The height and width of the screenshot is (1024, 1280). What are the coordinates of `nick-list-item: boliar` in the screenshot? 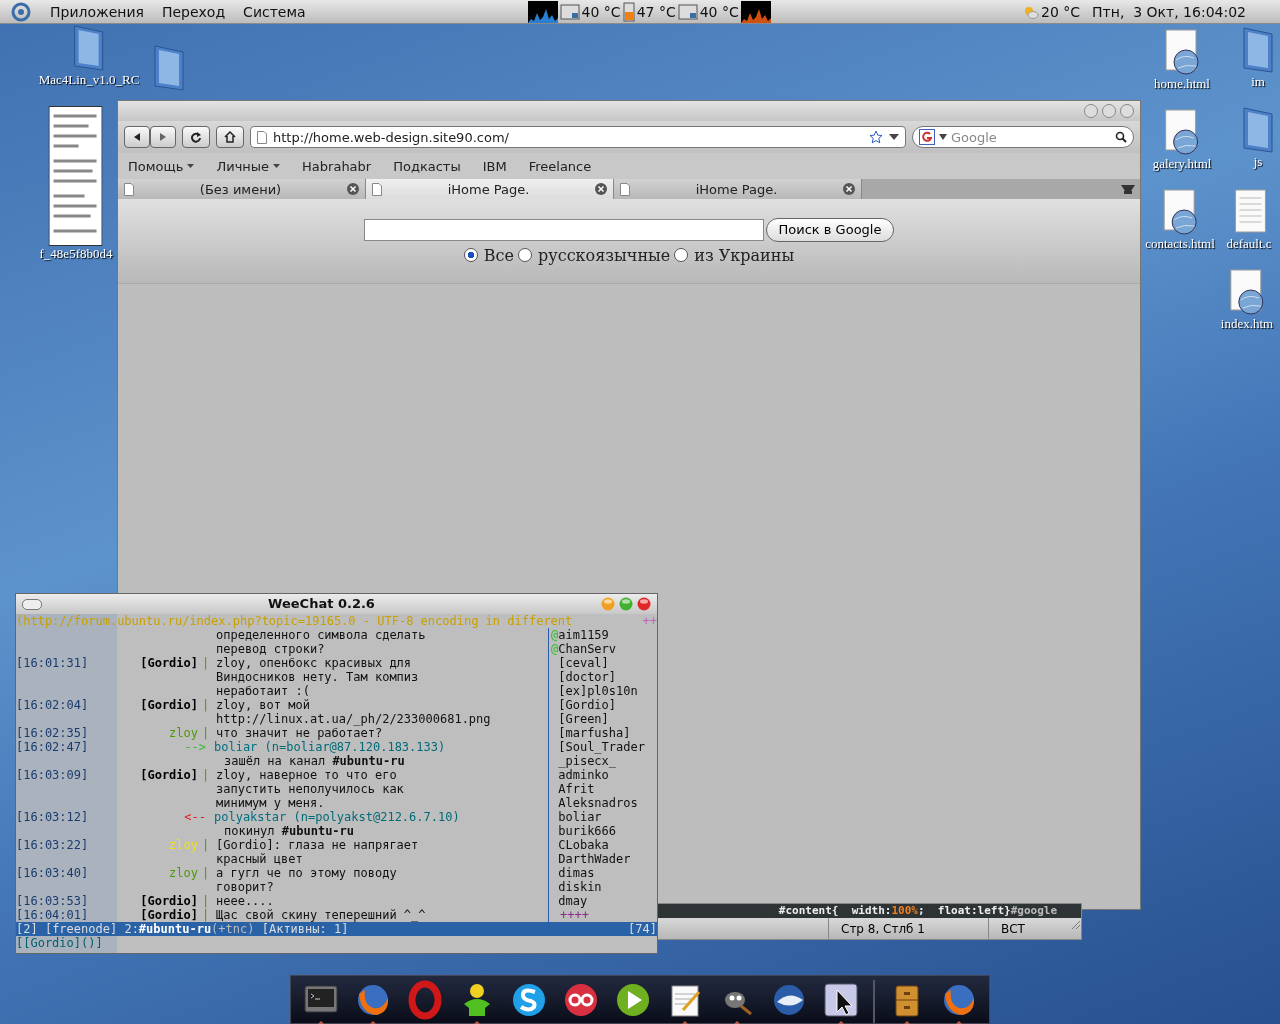 It's located at (580, 817).